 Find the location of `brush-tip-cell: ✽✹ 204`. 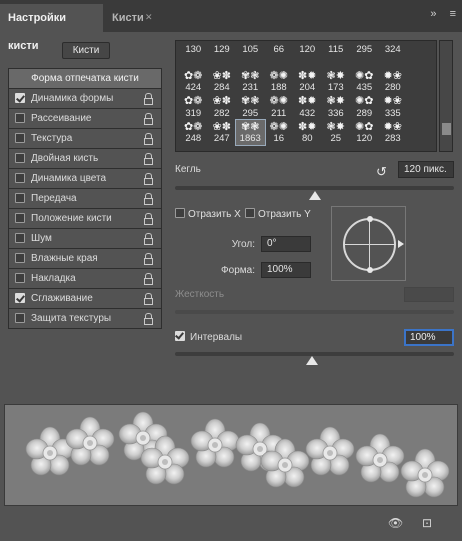

brush-tip-cell: ✽✹ 204 is located at coordinates (307, 82).